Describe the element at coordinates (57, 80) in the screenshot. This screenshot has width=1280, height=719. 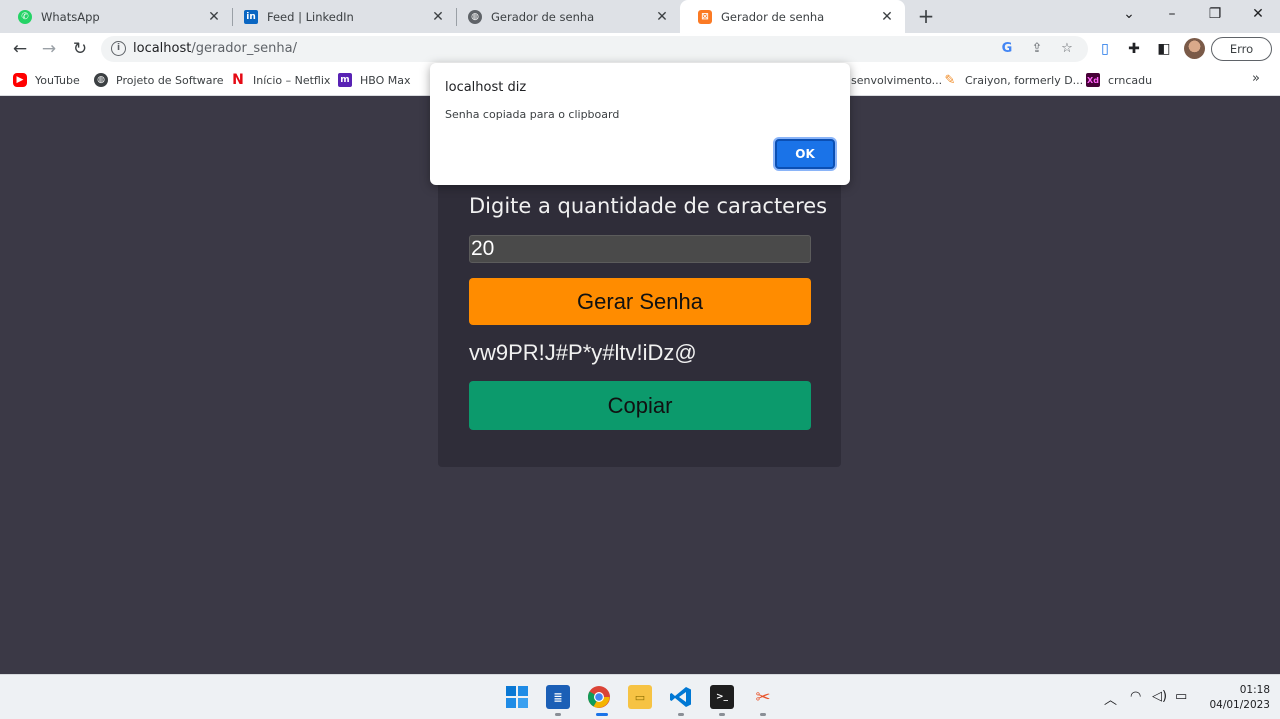
I see `bookmark-label: YouTube` at that location.